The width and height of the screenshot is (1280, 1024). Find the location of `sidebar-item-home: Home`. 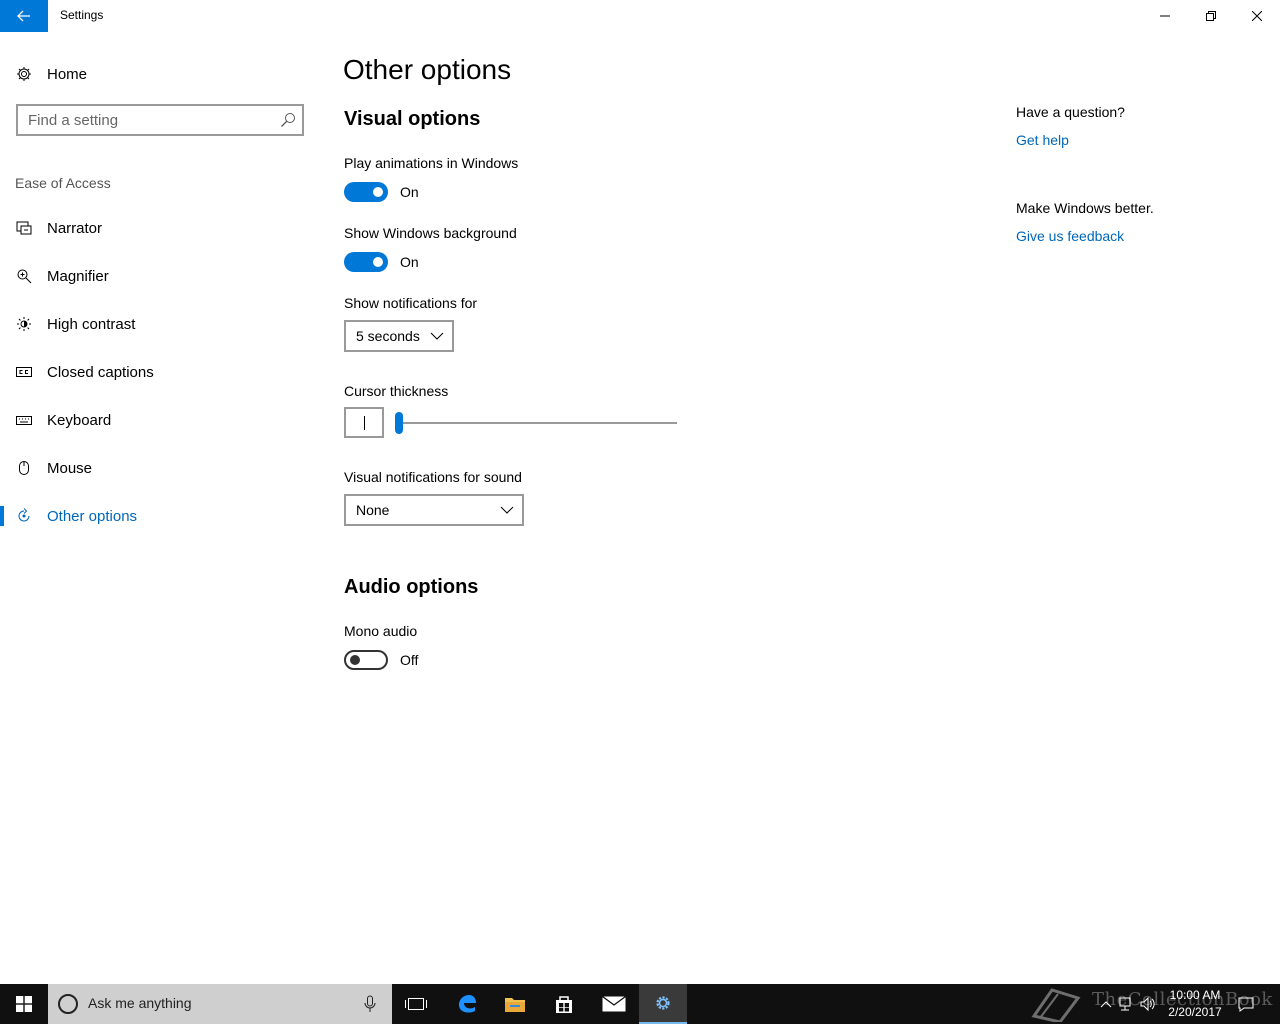

sidebar-item-home: Home is located at coordinates (160, 74).